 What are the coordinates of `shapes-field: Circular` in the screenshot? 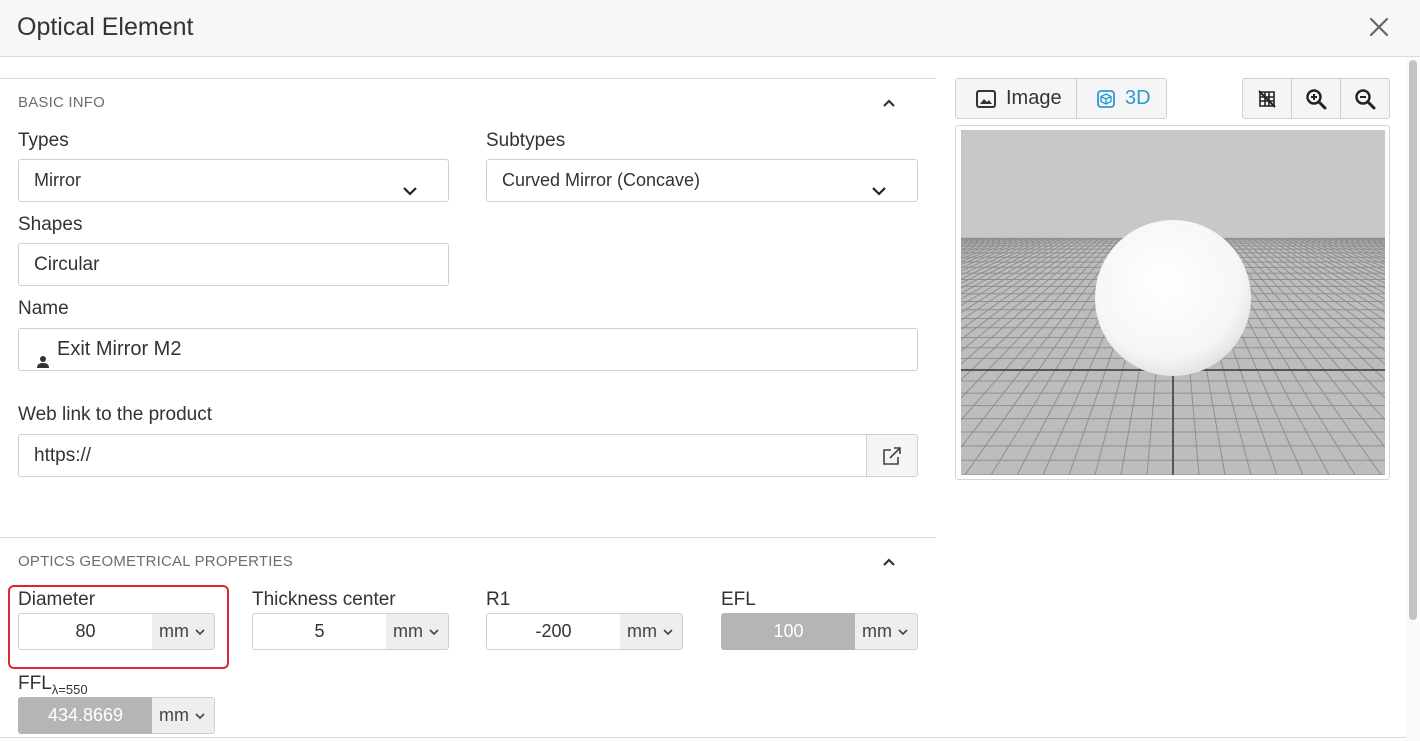 It's located at (233, 264).